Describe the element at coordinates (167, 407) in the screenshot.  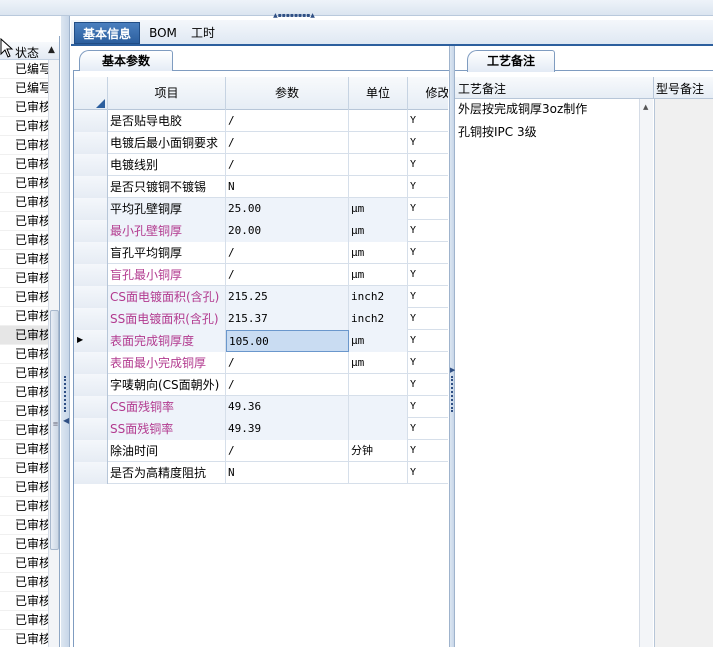
I see `item-cell: CS面残铜率` at that location.